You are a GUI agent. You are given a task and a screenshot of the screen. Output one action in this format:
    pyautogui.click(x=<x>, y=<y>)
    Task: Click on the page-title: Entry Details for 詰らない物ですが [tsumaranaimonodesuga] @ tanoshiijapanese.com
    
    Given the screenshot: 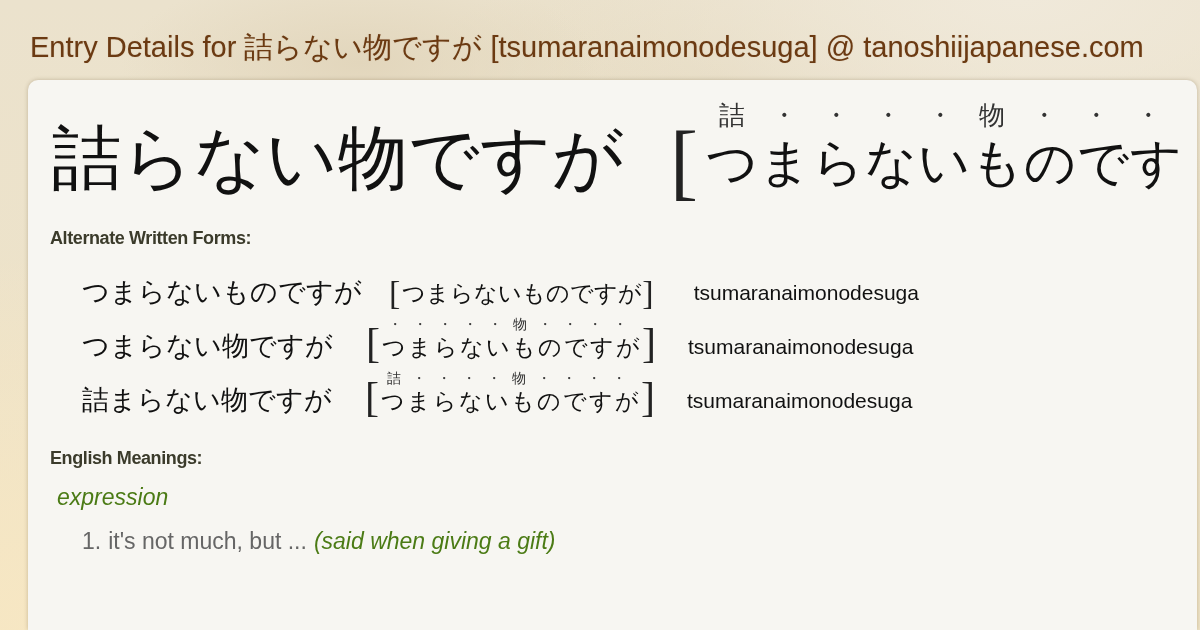 What is the action you would take?
    pyautogui.click(x=587, y=47)
    